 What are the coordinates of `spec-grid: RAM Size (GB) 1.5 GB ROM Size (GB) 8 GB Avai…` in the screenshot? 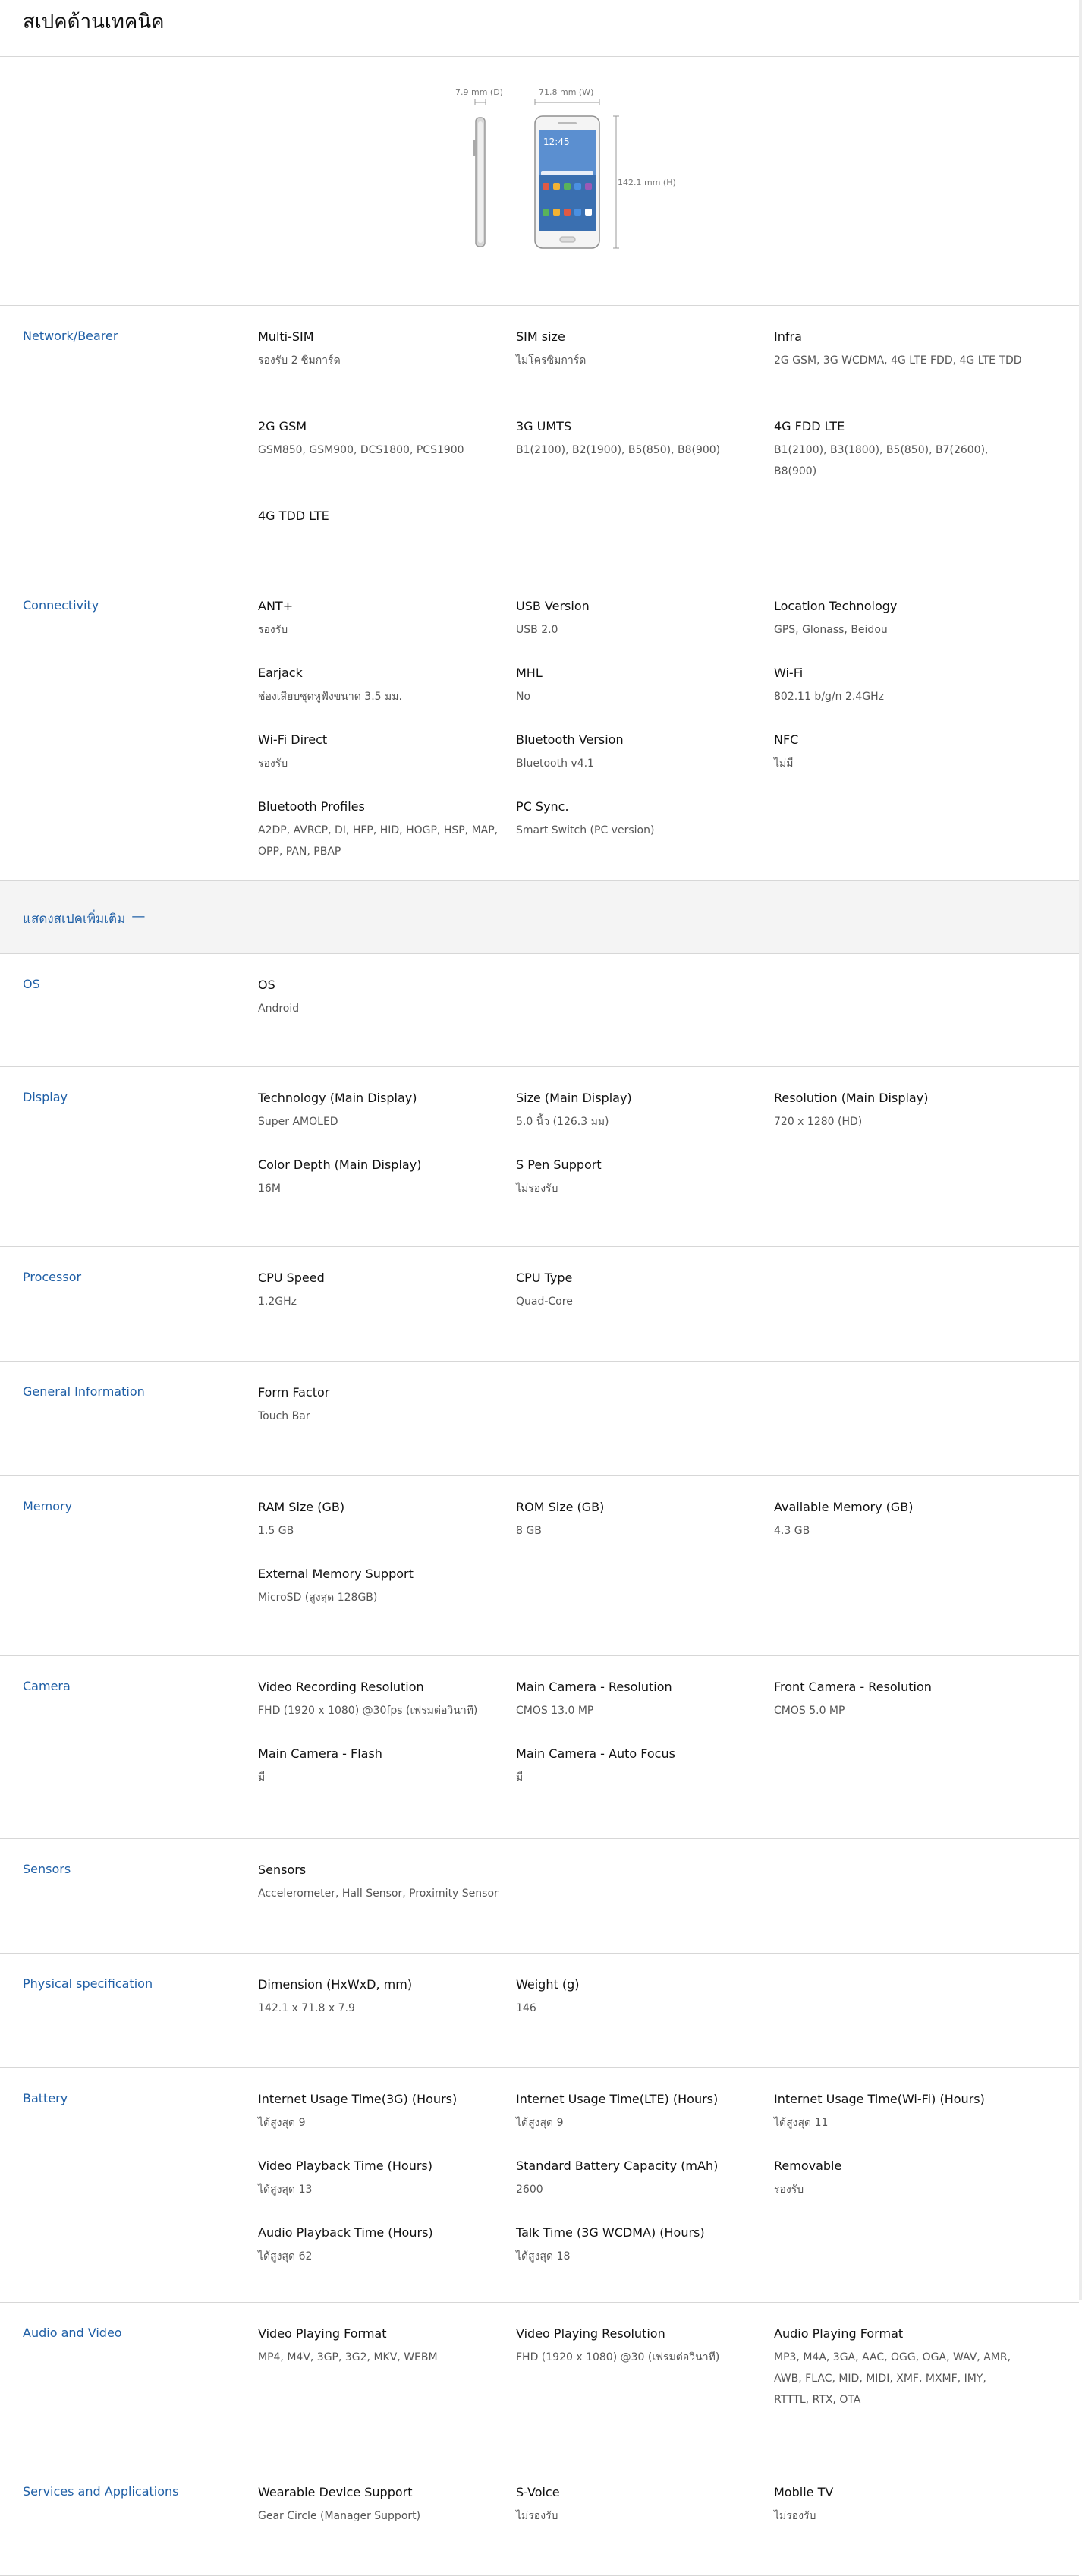 It's located at (652, 1565).